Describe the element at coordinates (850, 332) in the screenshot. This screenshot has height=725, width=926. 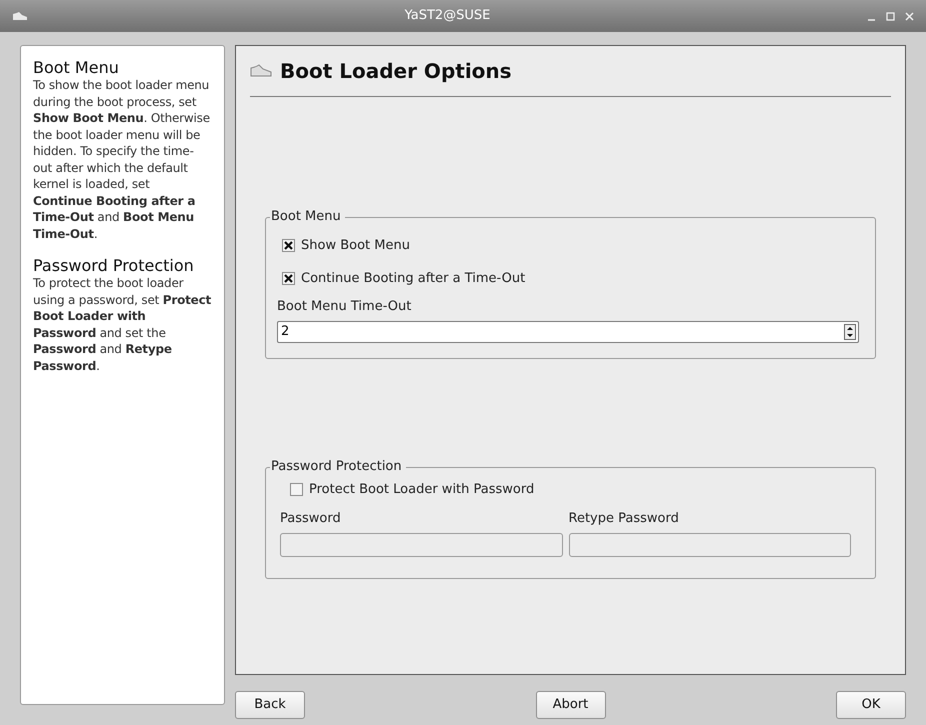
I see `spin-arrows-icon` at that location.